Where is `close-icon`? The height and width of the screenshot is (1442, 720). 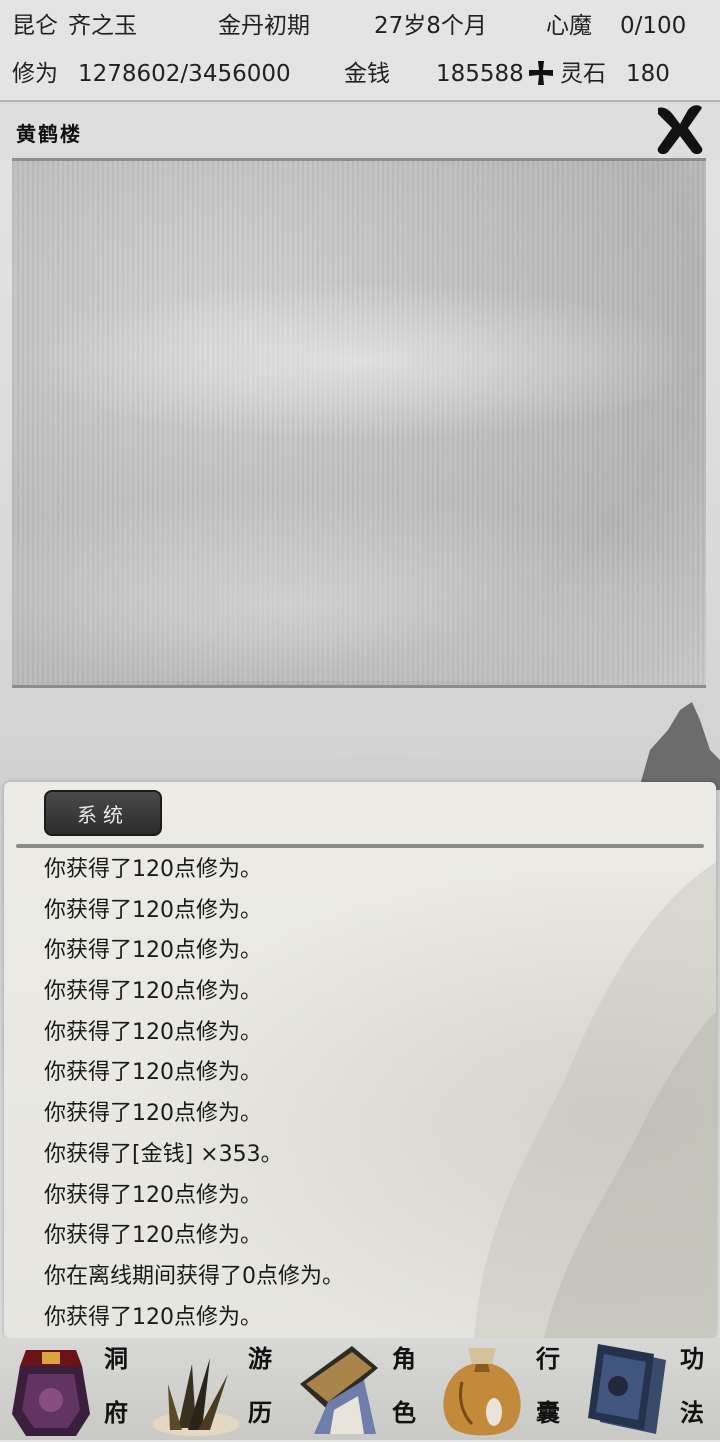
close-icon is located at coordinates (680, 129).